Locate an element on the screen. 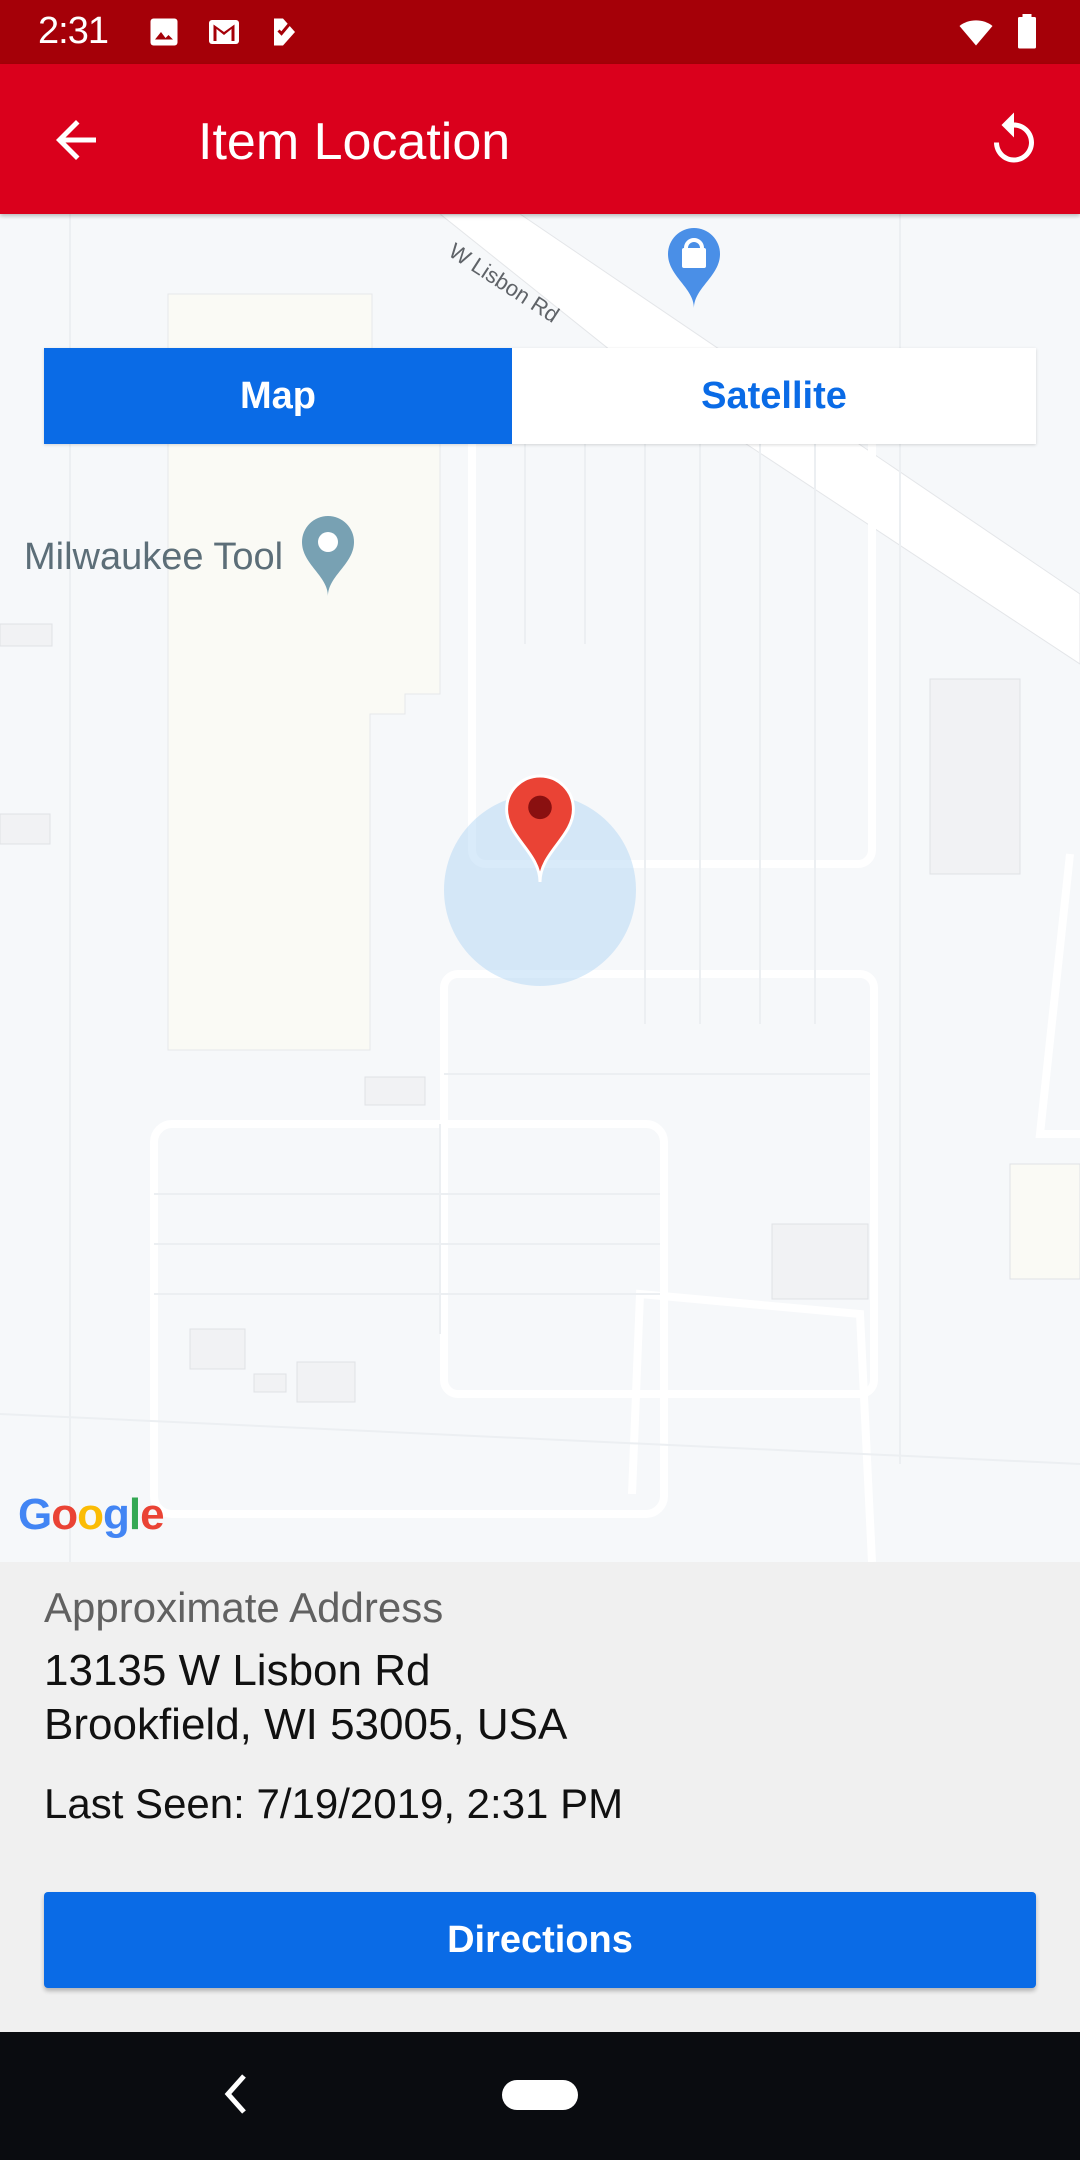 The image size is (1080, 2160). arrow-back-icon is located at coordinates (76, 140).